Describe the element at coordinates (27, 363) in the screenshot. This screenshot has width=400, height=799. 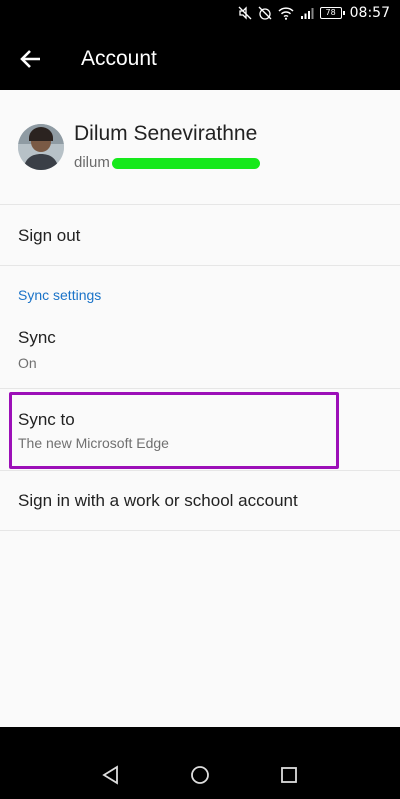
I see `sync-status: On` at that location.